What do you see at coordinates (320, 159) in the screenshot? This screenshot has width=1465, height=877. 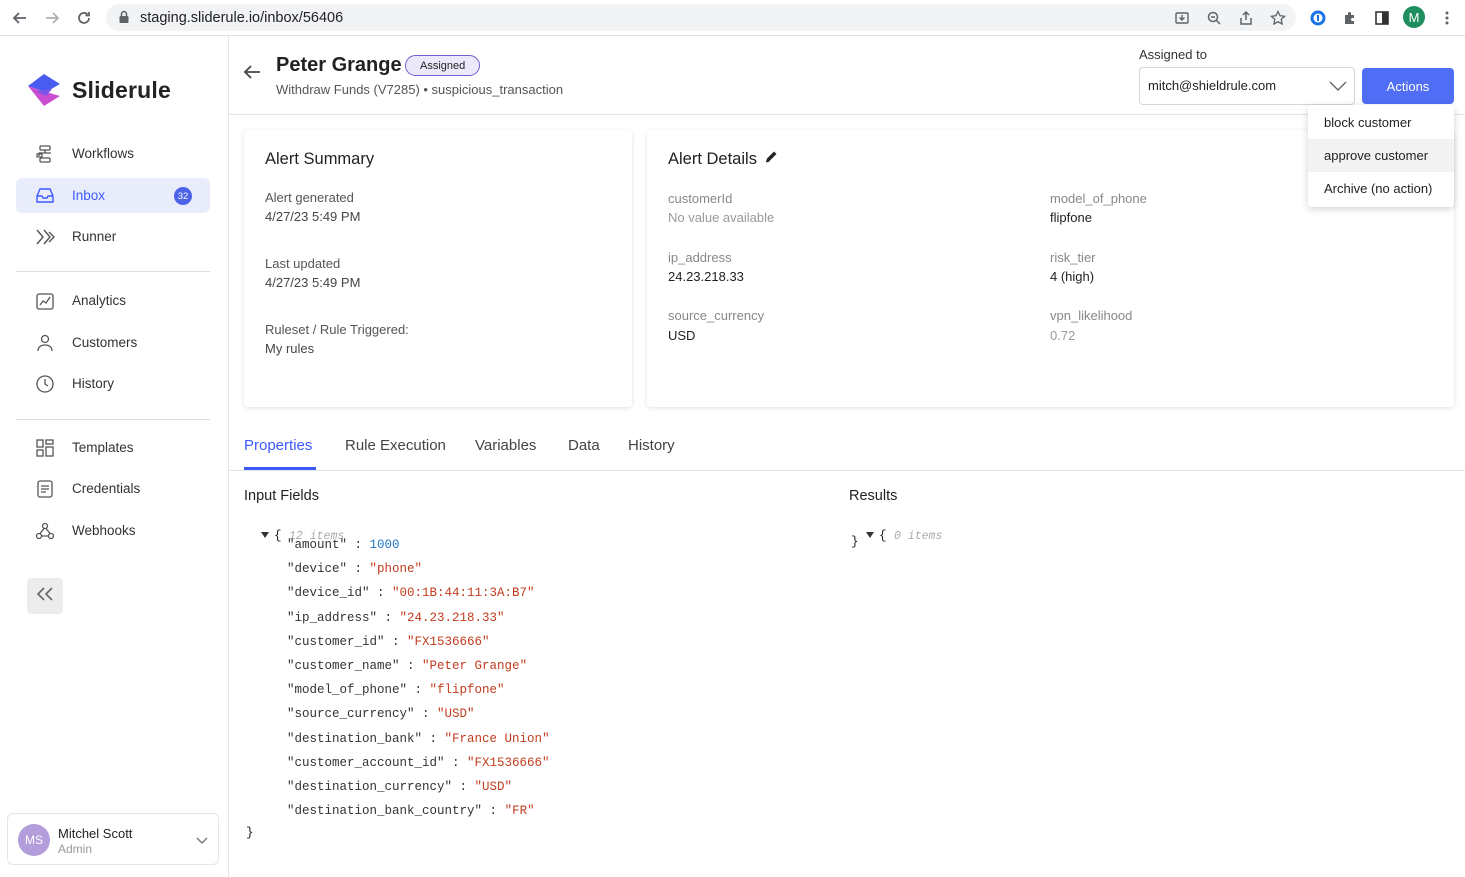 I see `card-title: Alert Summary` at bounding box center [320, 159].